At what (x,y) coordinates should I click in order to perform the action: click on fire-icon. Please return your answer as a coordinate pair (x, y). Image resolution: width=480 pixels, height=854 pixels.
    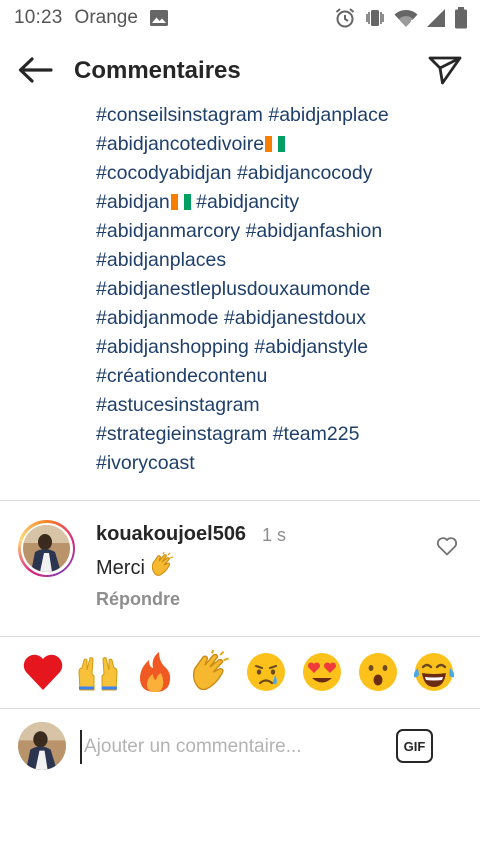
    Looking at the image, I should click on (155, 674).